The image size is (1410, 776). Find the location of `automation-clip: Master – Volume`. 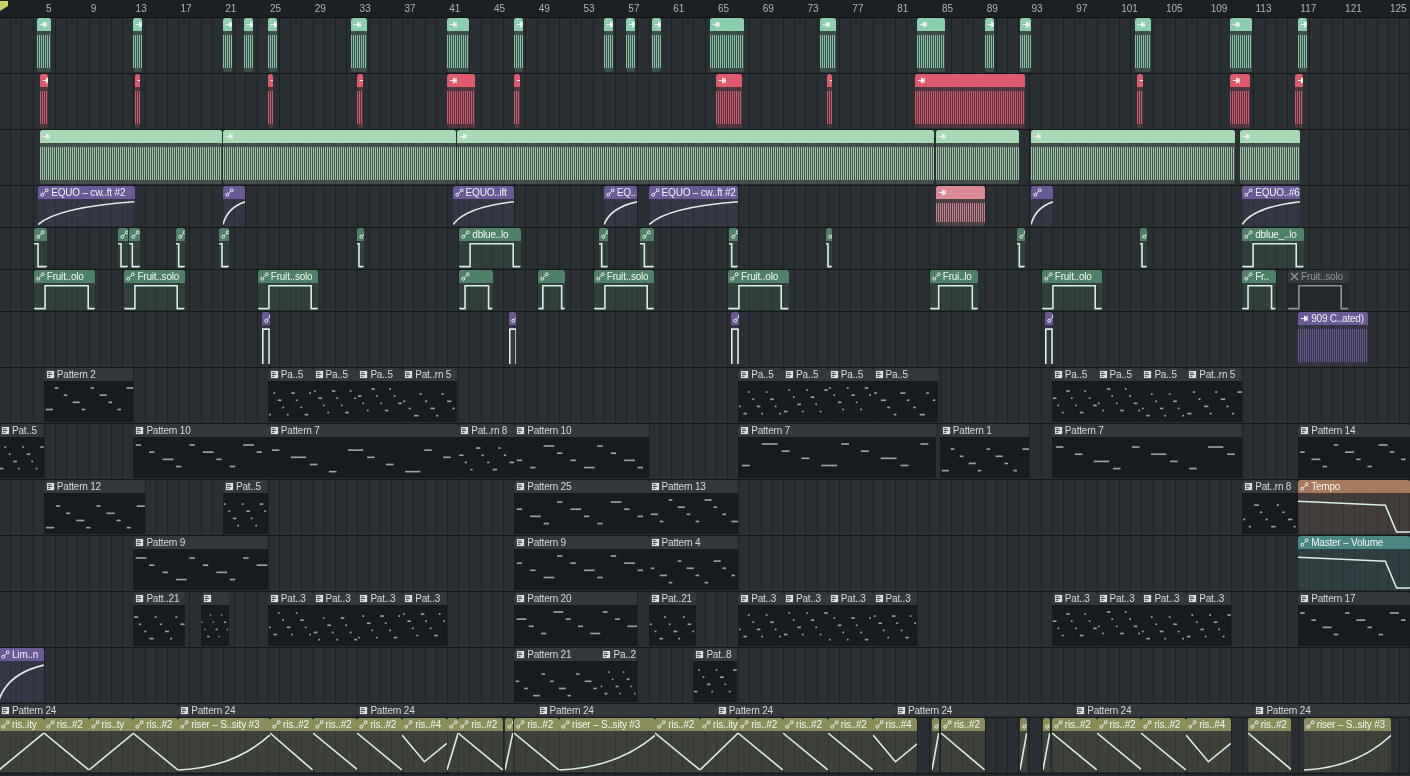

automation-clip: Master – Volume is located at coordinates (1354, 563).